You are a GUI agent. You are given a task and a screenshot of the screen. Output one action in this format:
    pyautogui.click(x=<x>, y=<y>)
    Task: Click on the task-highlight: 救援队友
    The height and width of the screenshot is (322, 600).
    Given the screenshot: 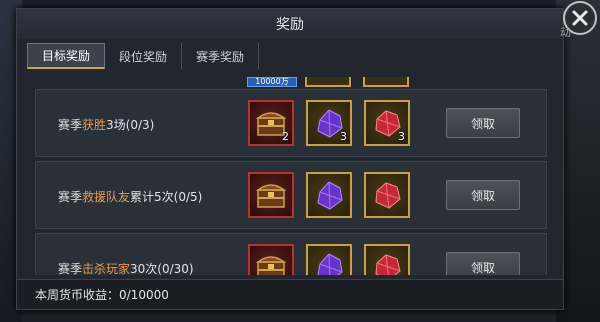 What is the action you would take?
    pyautogui.click(x=106, y=196)
    